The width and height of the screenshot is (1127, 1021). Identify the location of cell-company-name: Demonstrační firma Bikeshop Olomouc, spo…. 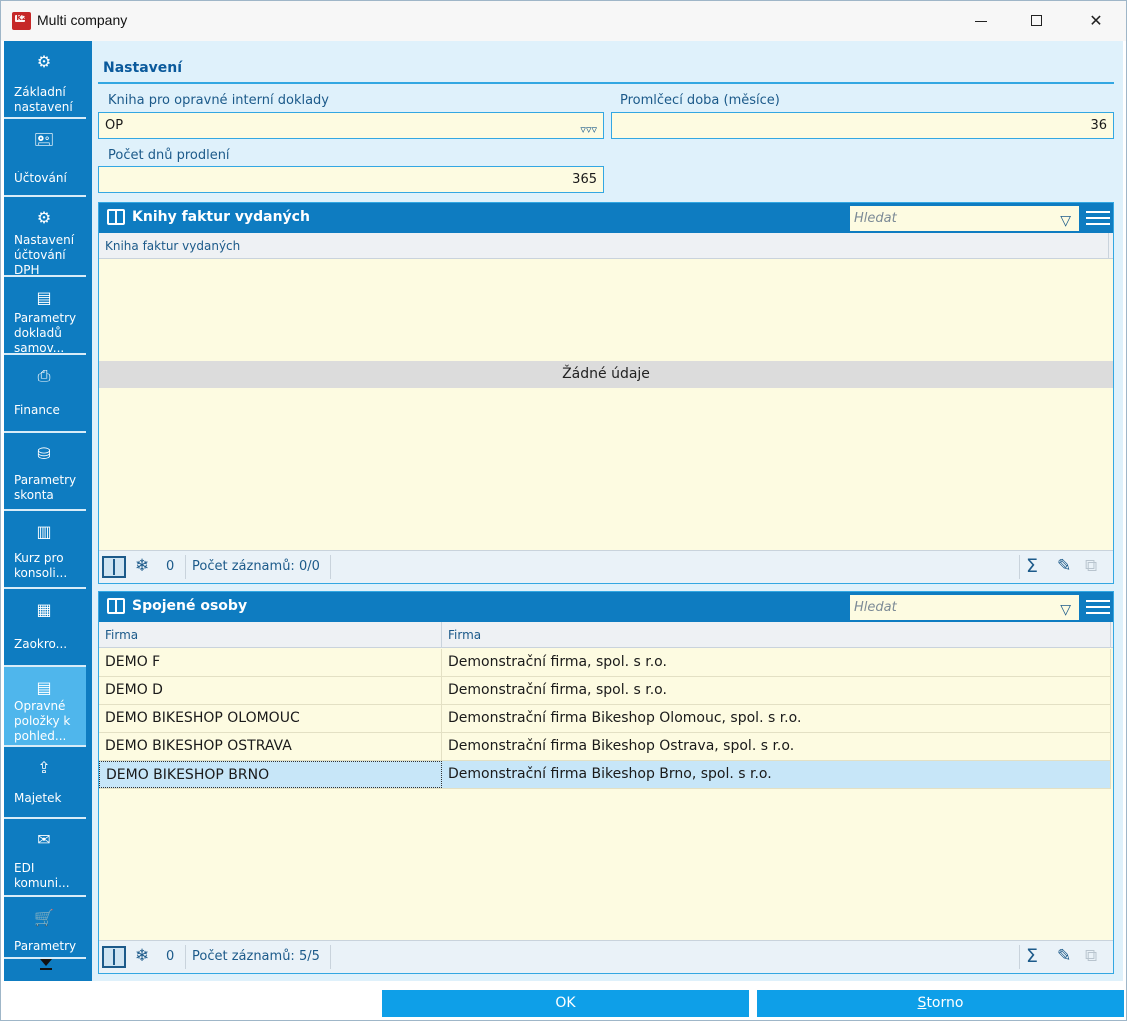
(776, 718).